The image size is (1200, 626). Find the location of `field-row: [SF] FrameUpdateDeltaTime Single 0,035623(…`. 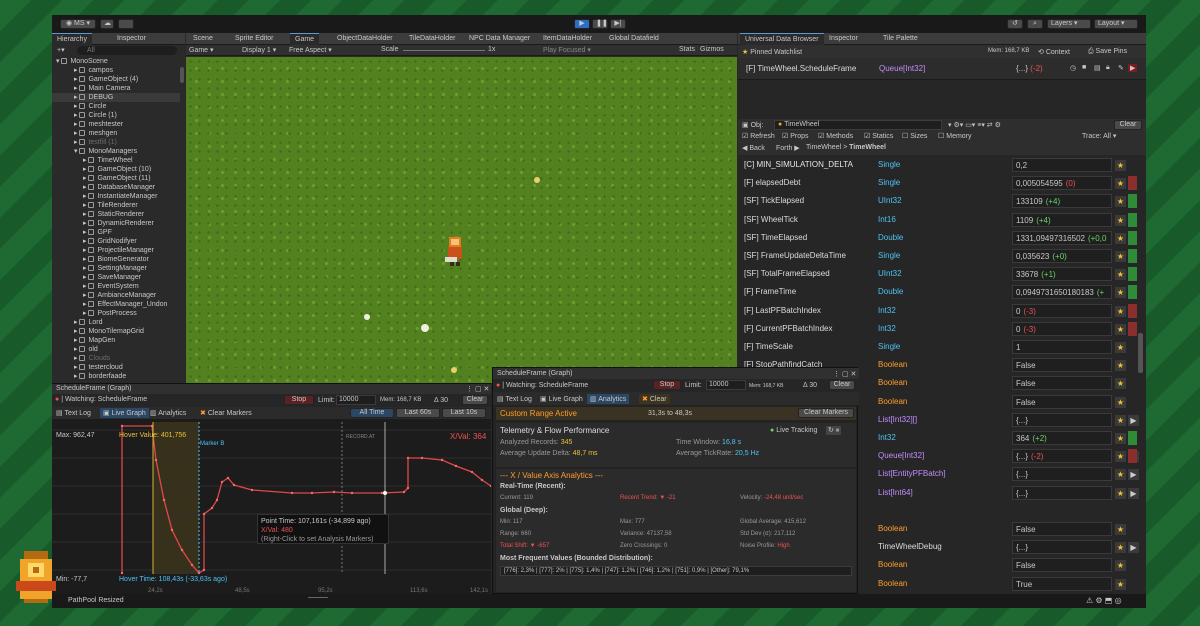

field-row: [SF] FrameUpdateDeltaTime Single 0,035623(… is located at coordinates (938, 256).